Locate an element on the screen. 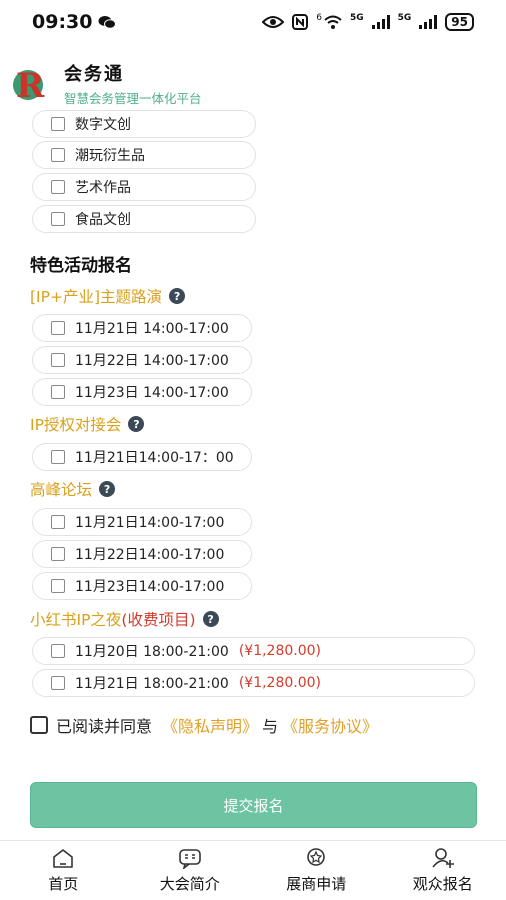 This screenshot has height=900, width=506. tab-visitor: 观众报名 is located at coordinates (443, 870).